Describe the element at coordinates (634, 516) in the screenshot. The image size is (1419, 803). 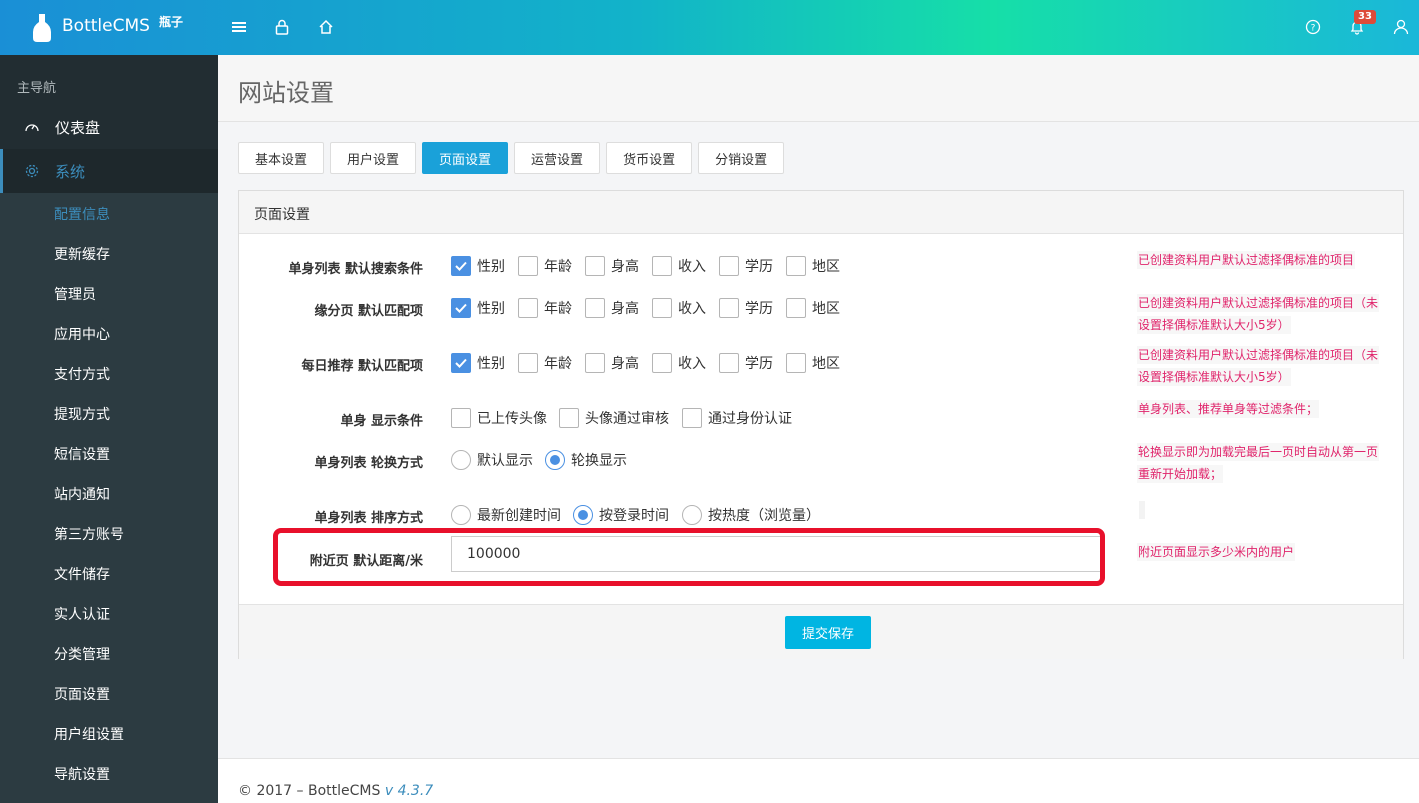
I see `radio-label: 按登录时间` at that location.